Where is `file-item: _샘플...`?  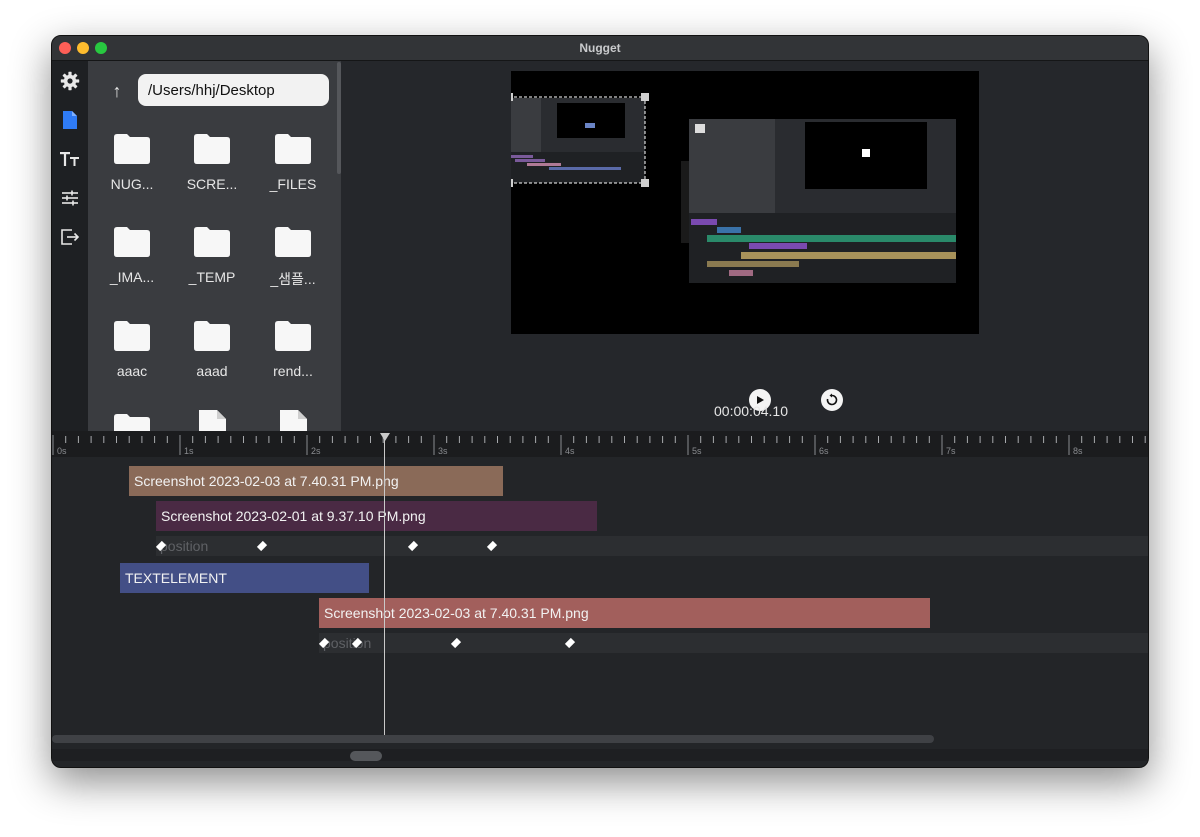 file-item: _샘플... is located at coordinates (293, 263).